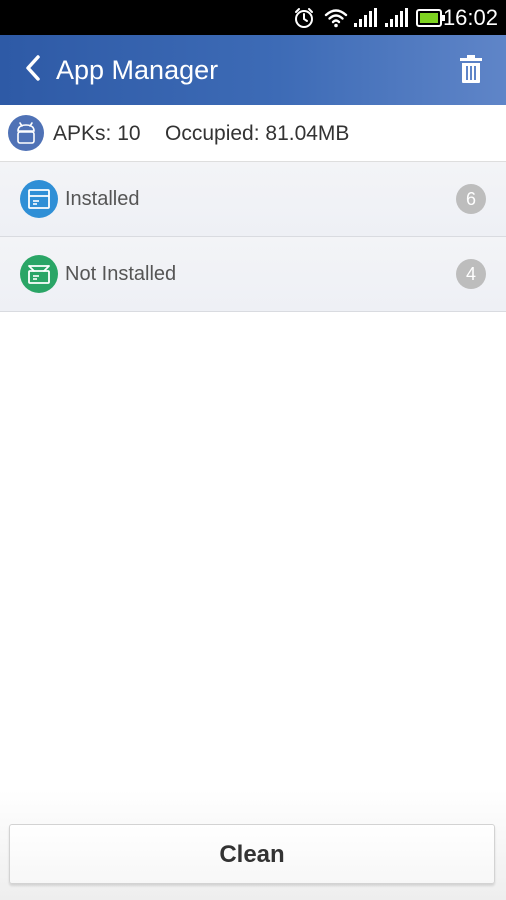  Describe the element at coordinates (39, 274) in the screenshot. I see `package-open-icon` at that location.